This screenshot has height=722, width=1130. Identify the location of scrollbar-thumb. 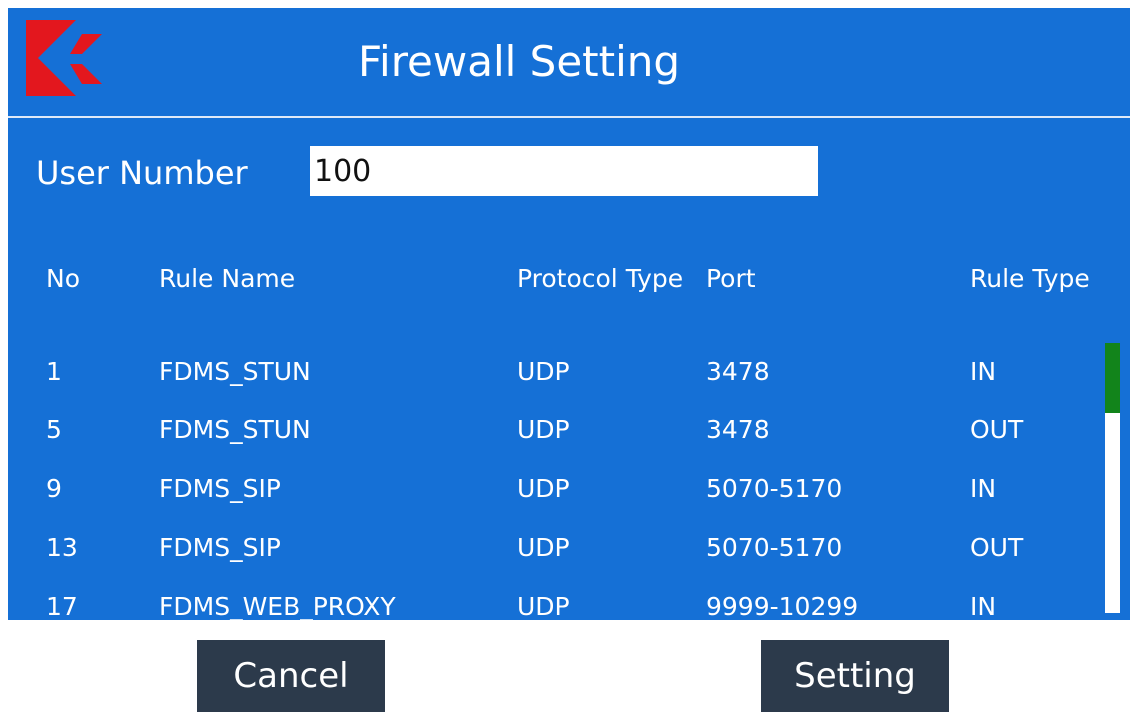
(1112, 378).